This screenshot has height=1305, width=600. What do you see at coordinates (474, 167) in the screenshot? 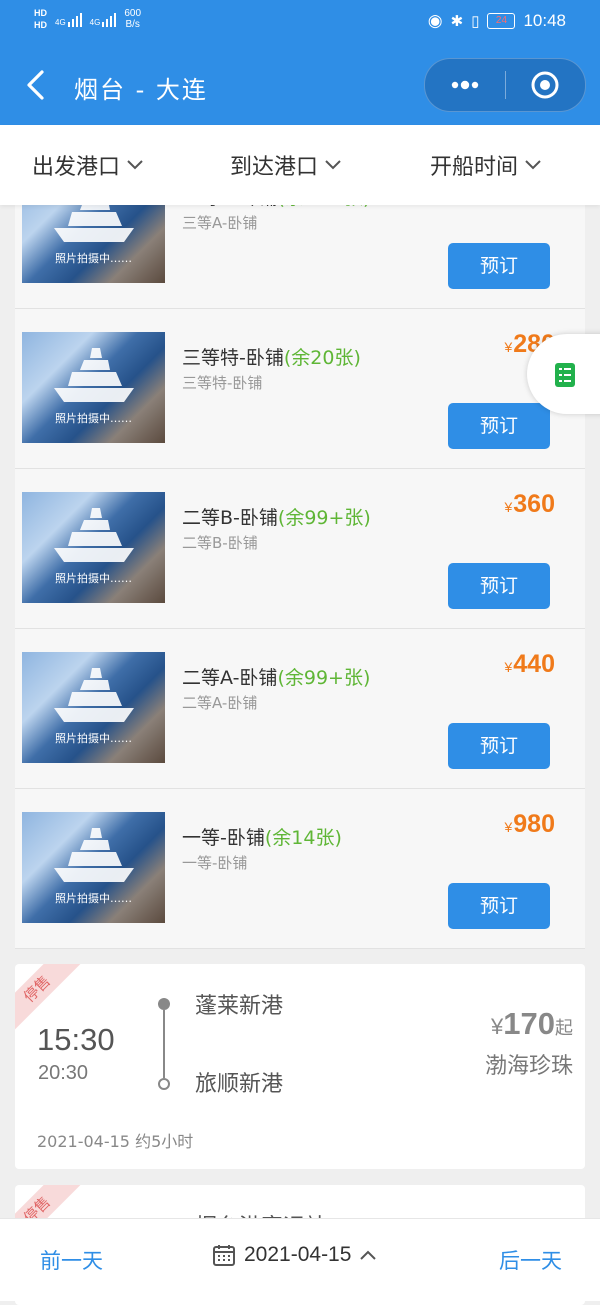
I see `filter-label: 开船时间` at bounding box center [474, 167].